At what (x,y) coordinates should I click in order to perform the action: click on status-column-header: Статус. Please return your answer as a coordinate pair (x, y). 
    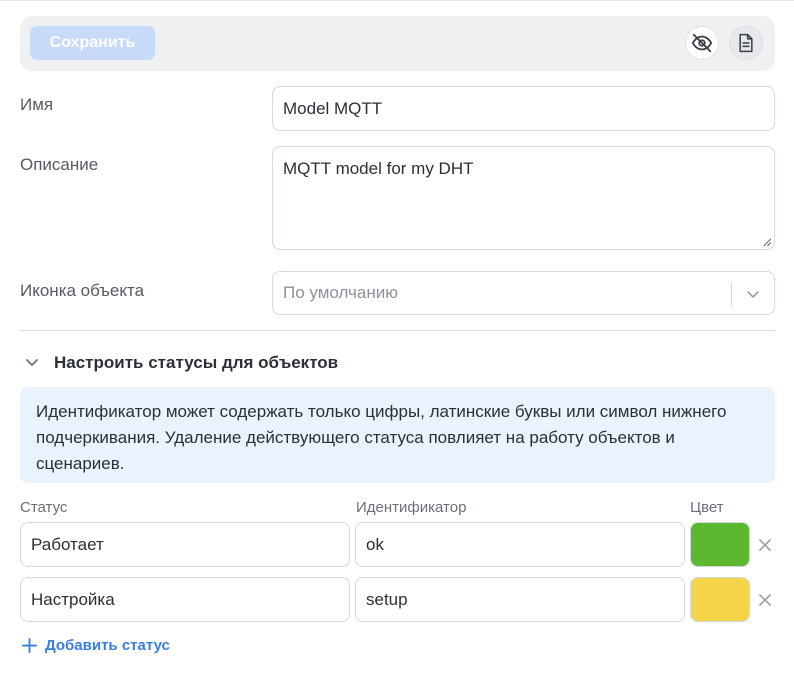
    Looking at the image, I should click on (44, 507).